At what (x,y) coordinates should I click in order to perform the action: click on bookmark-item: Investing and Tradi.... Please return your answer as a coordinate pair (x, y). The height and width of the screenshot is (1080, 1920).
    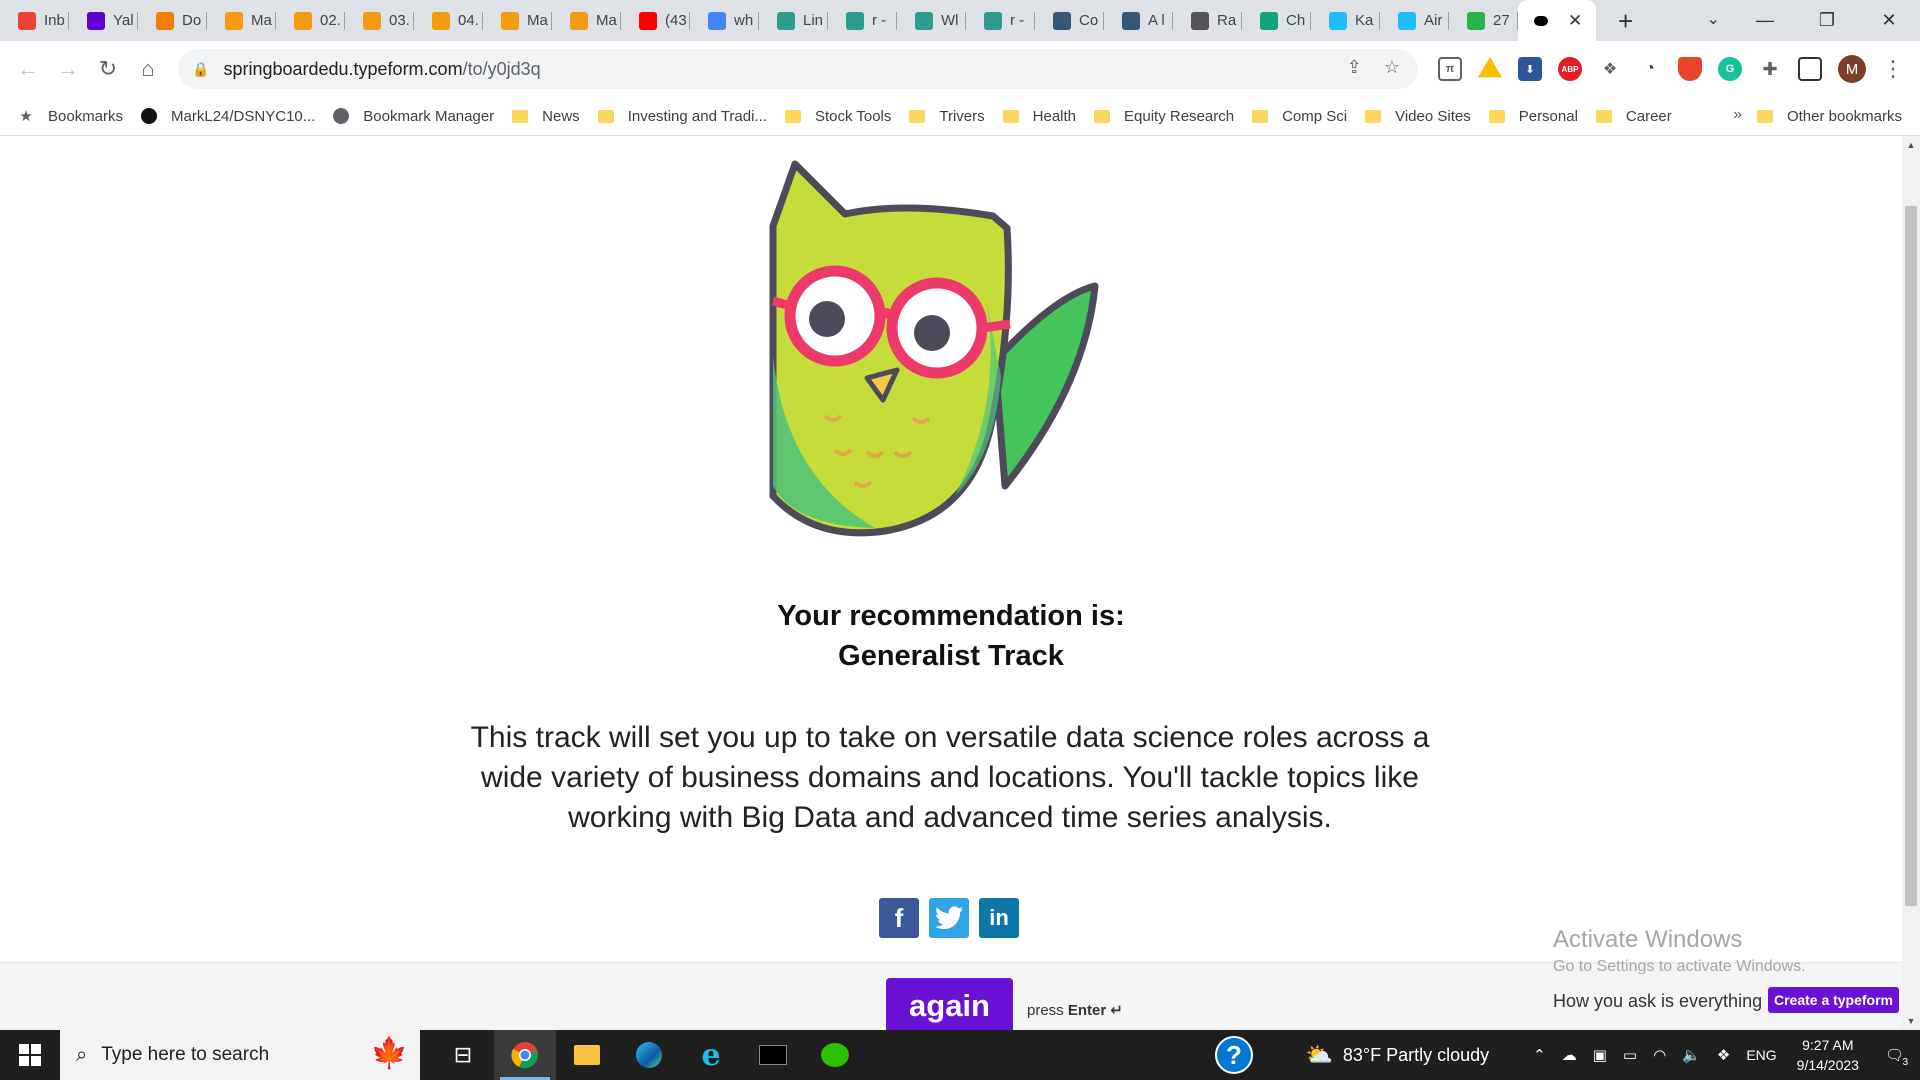
    Looking at the image, I should click on (682, 116).